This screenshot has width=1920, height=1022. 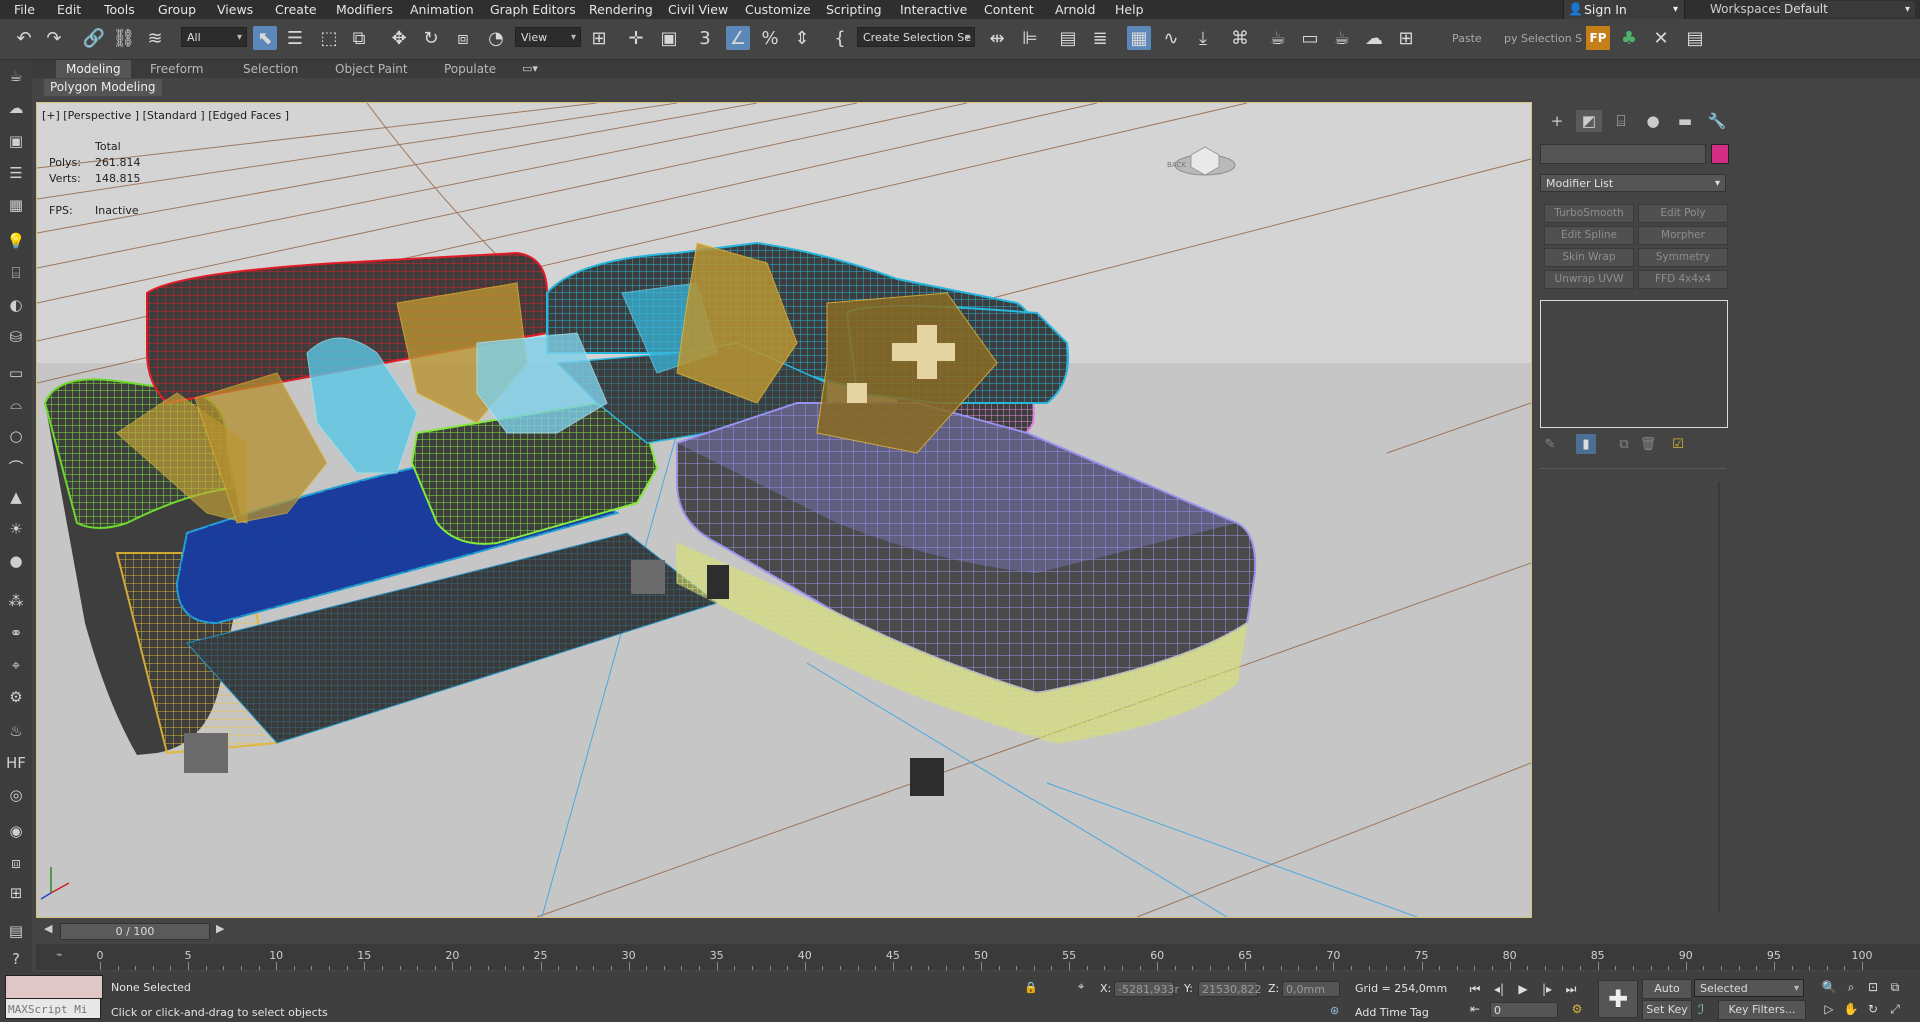 I want to click on next-frame-button-icon: |▸, so click(x=1547, y=989).